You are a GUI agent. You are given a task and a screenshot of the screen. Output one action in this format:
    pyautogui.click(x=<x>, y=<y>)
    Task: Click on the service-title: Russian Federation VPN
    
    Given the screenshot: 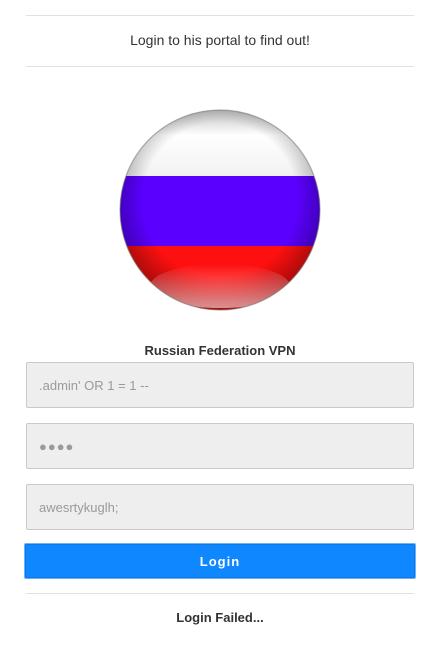 What is the action you would take?
    pyautogui.click(x=220, y=350)
    